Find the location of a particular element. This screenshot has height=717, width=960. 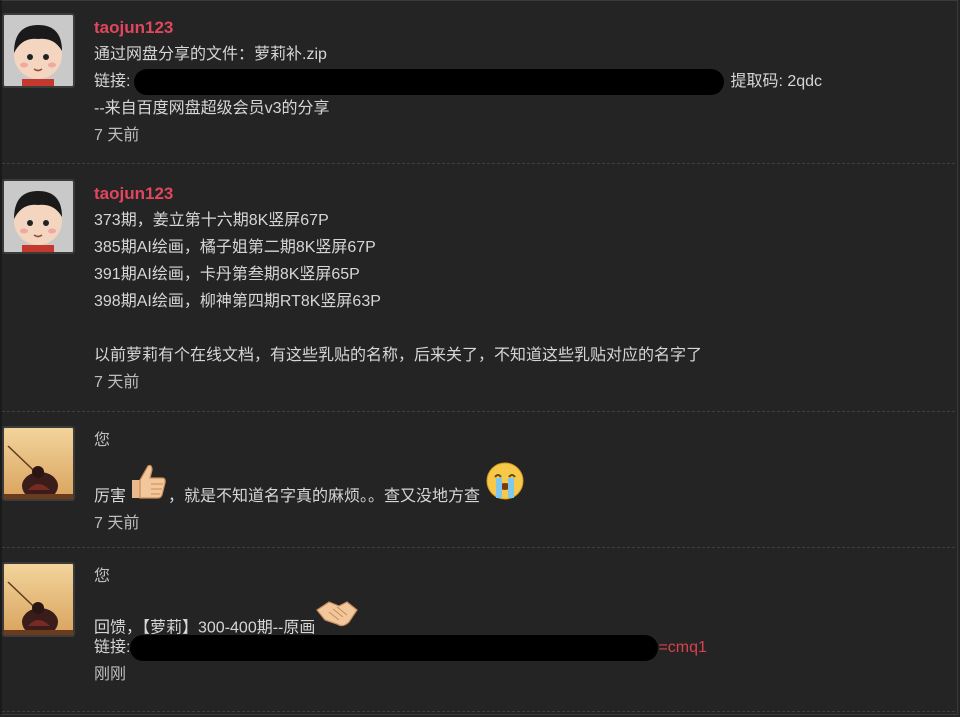

handshake-icon is located at coordinates (337, 618).